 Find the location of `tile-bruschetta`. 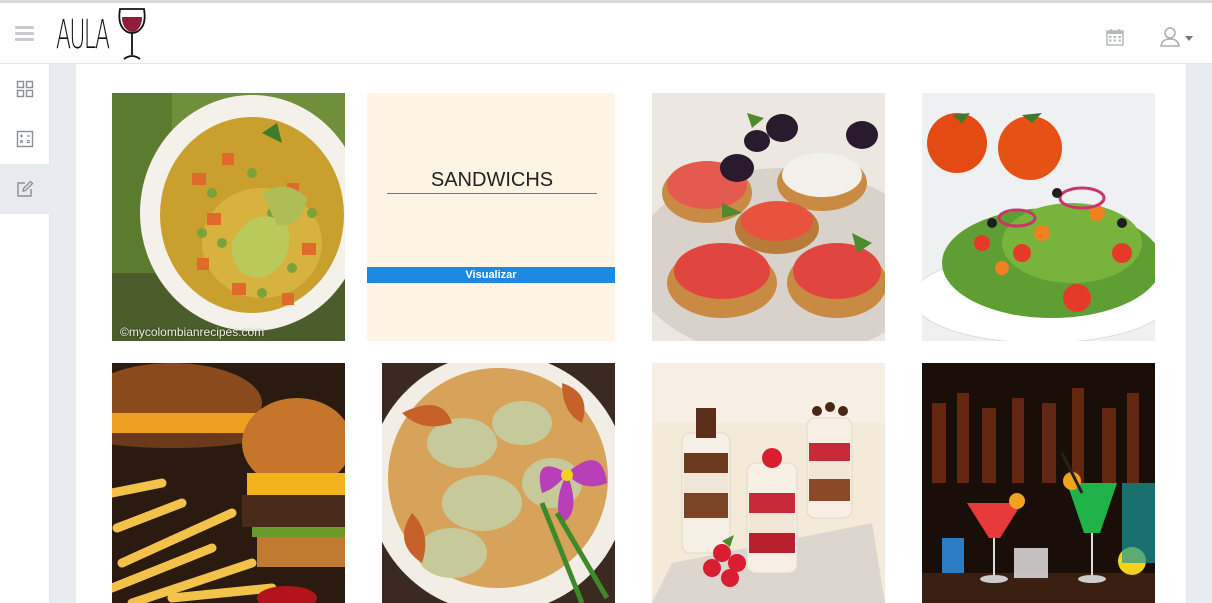

tile-bruschetta is located at coordinates (768, 217).